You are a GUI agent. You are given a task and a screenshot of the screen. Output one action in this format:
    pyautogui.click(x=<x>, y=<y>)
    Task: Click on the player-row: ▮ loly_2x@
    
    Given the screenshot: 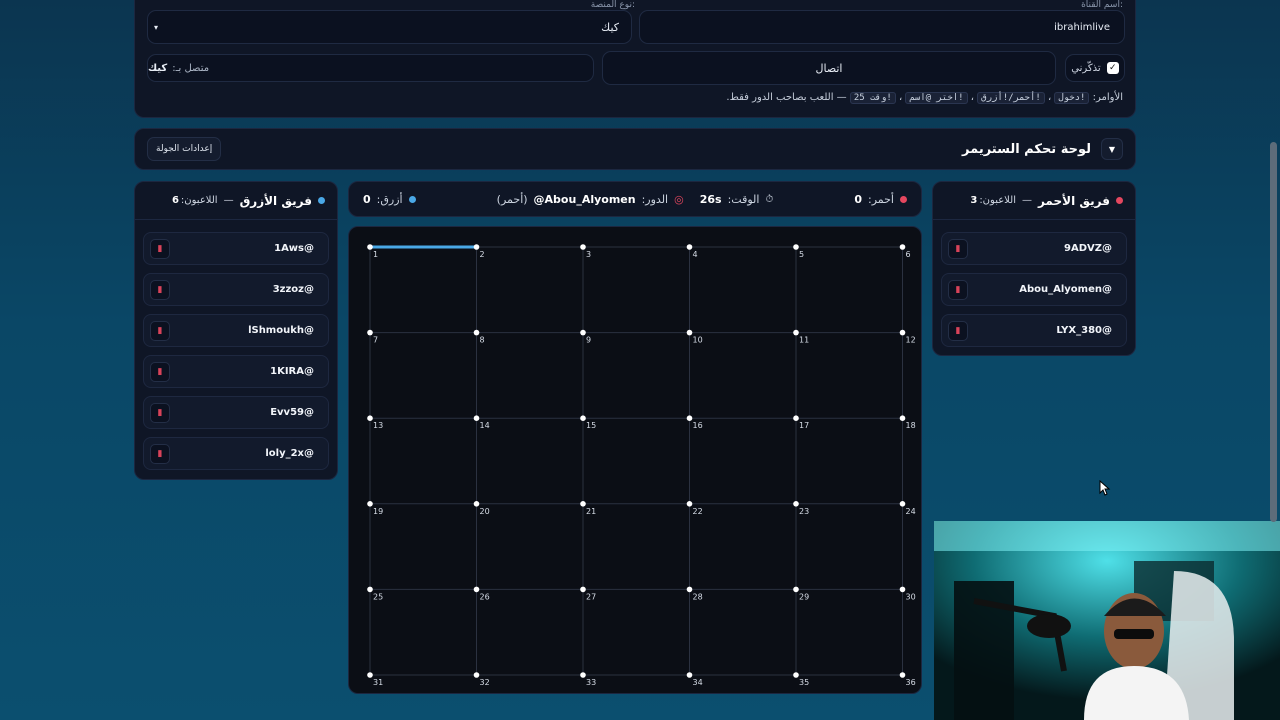 What is the action you would take?
    pyautogui.click(x=236, y=453)
    